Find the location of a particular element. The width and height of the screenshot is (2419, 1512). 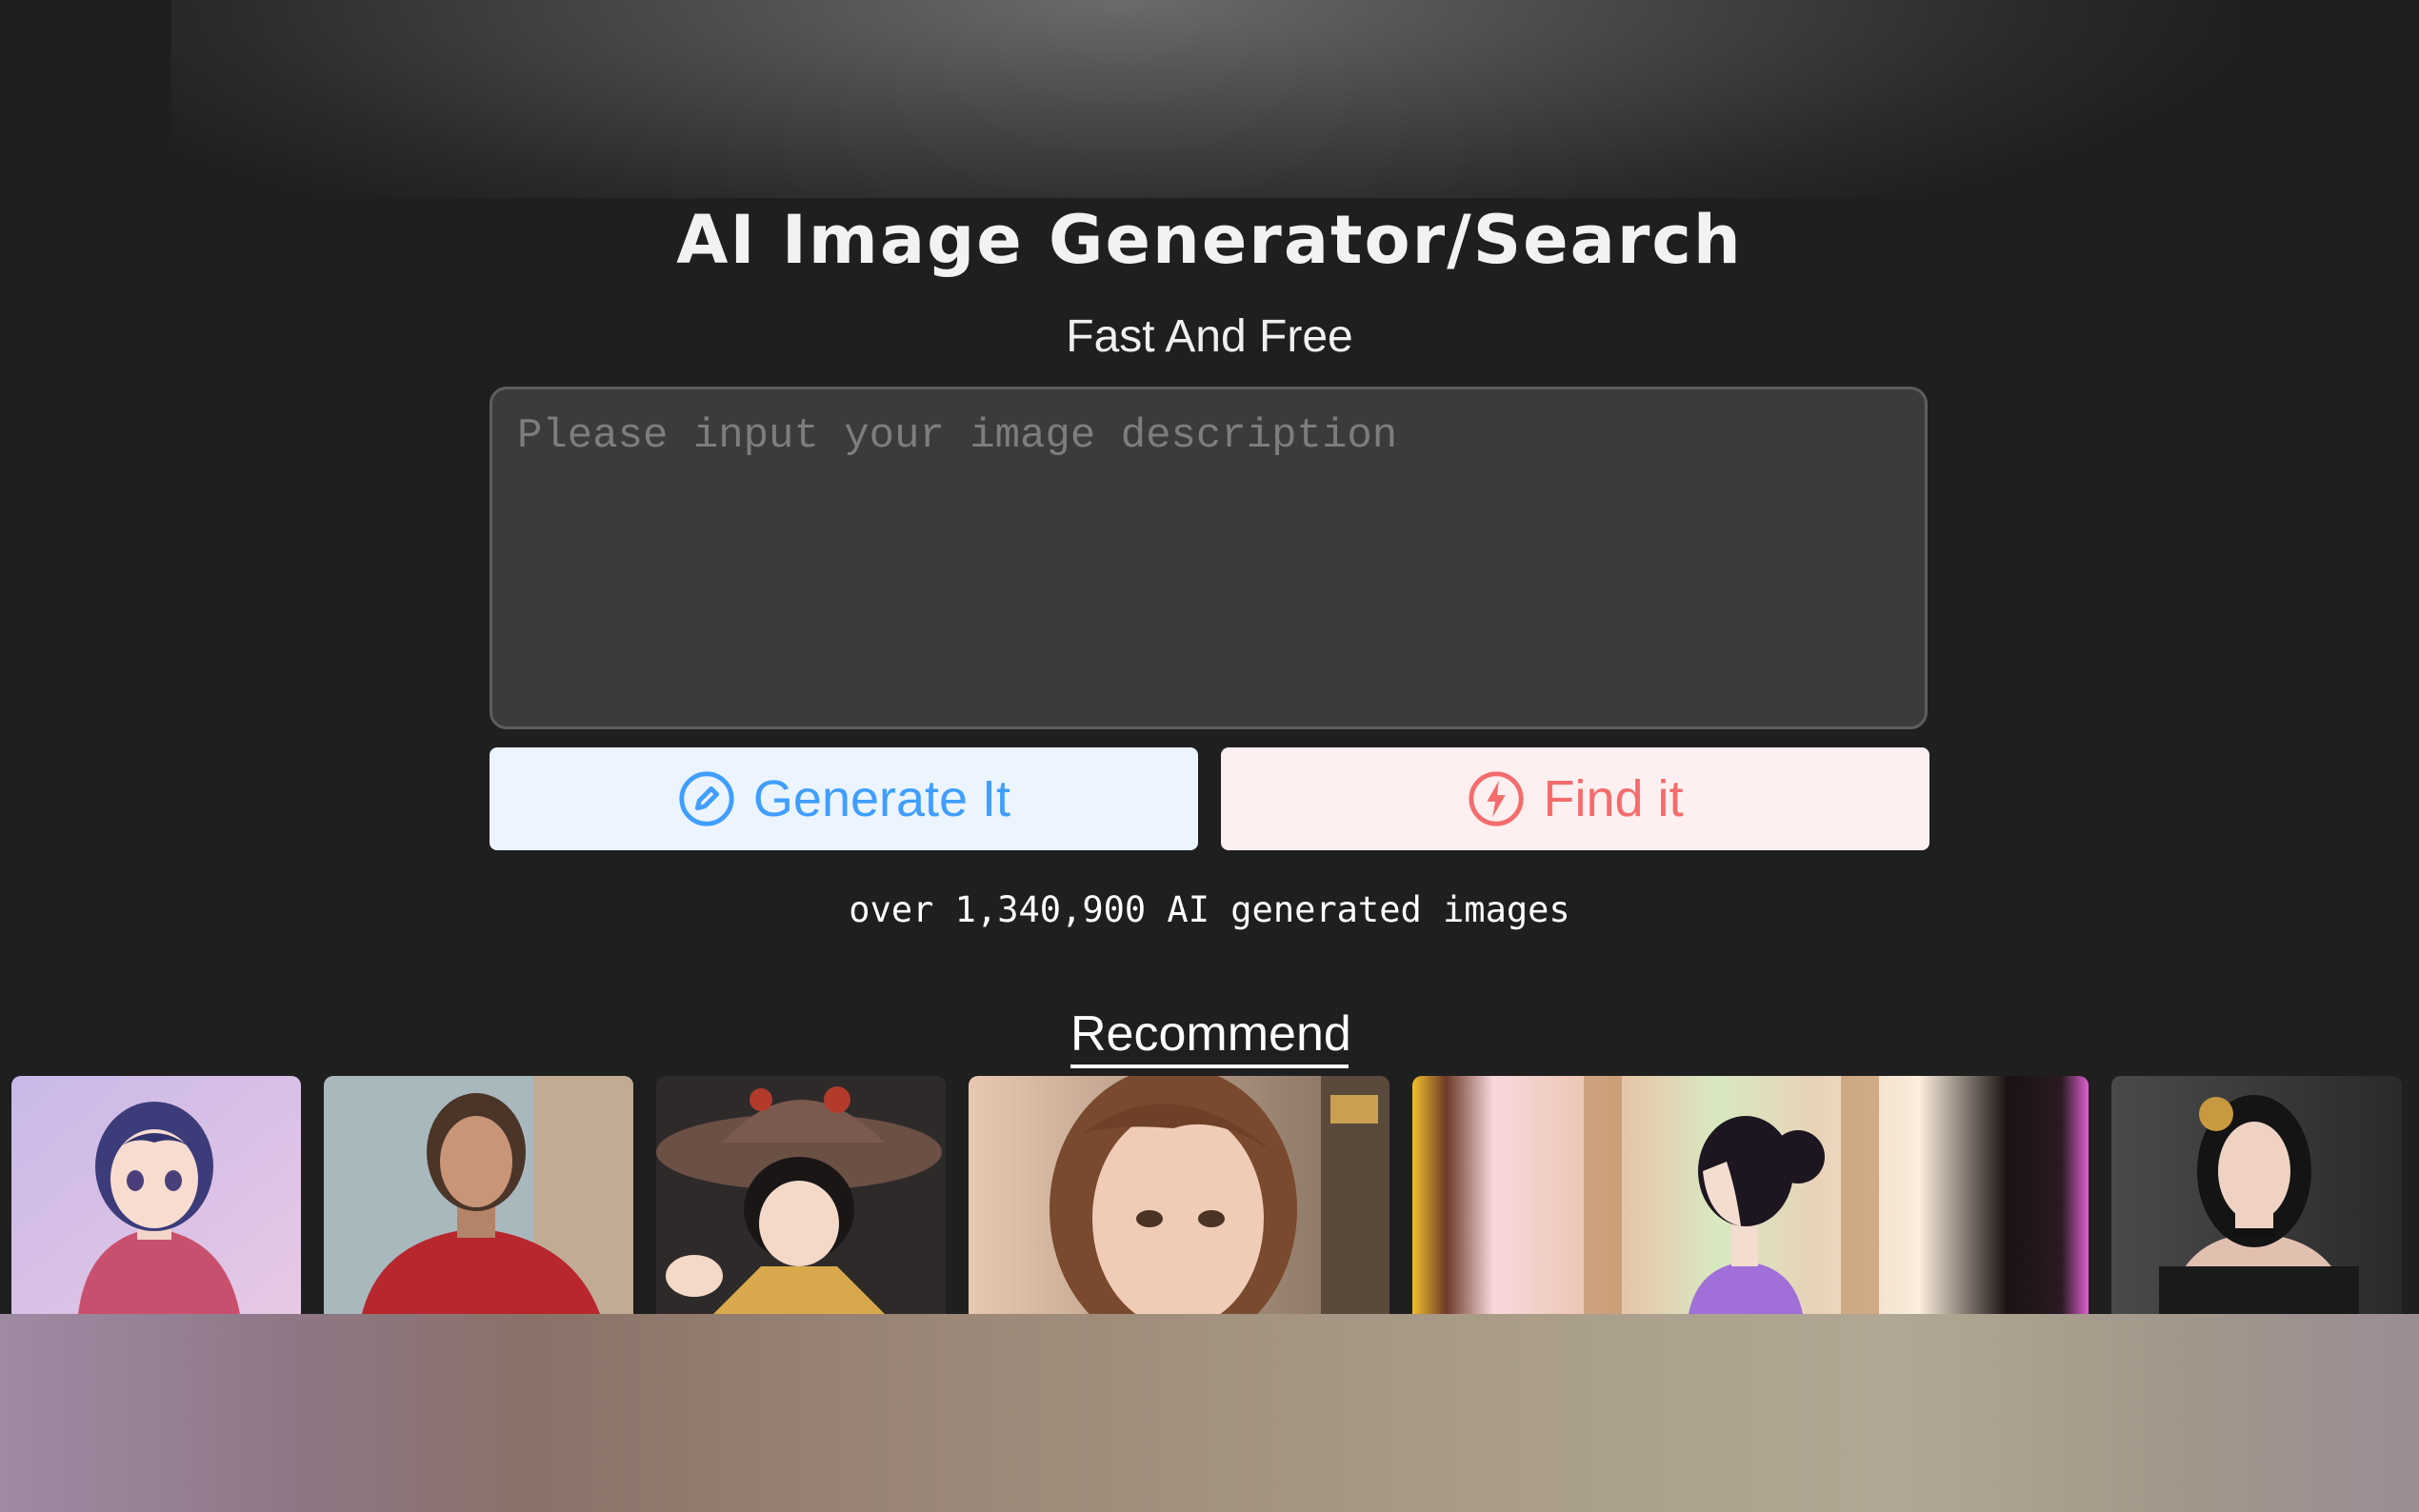

image-description-input is located at coordinates (1209, 558).